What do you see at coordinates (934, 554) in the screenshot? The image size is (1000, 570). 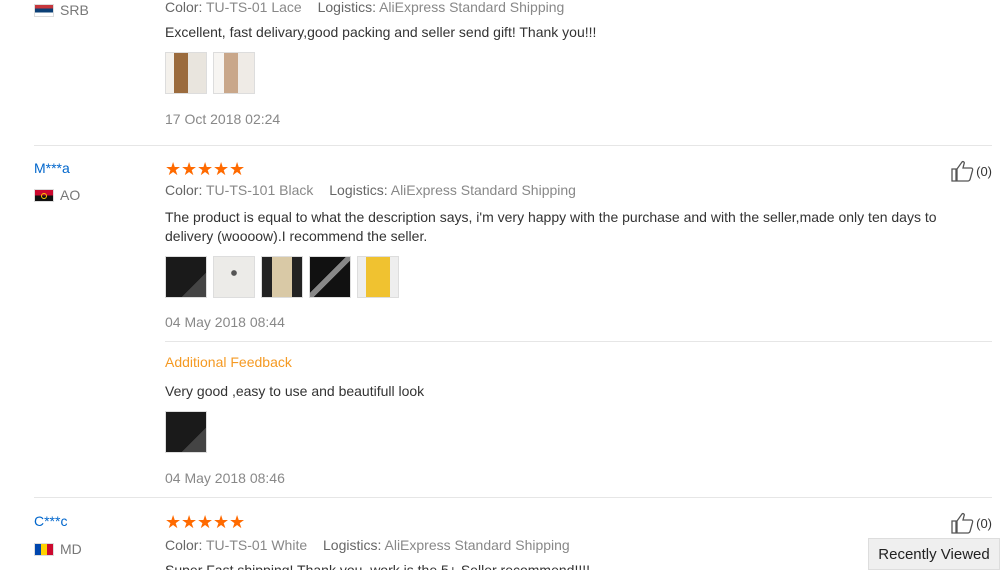 I see `recently-viewed-button: Recently Viewed` at bounding box center [934, 554].